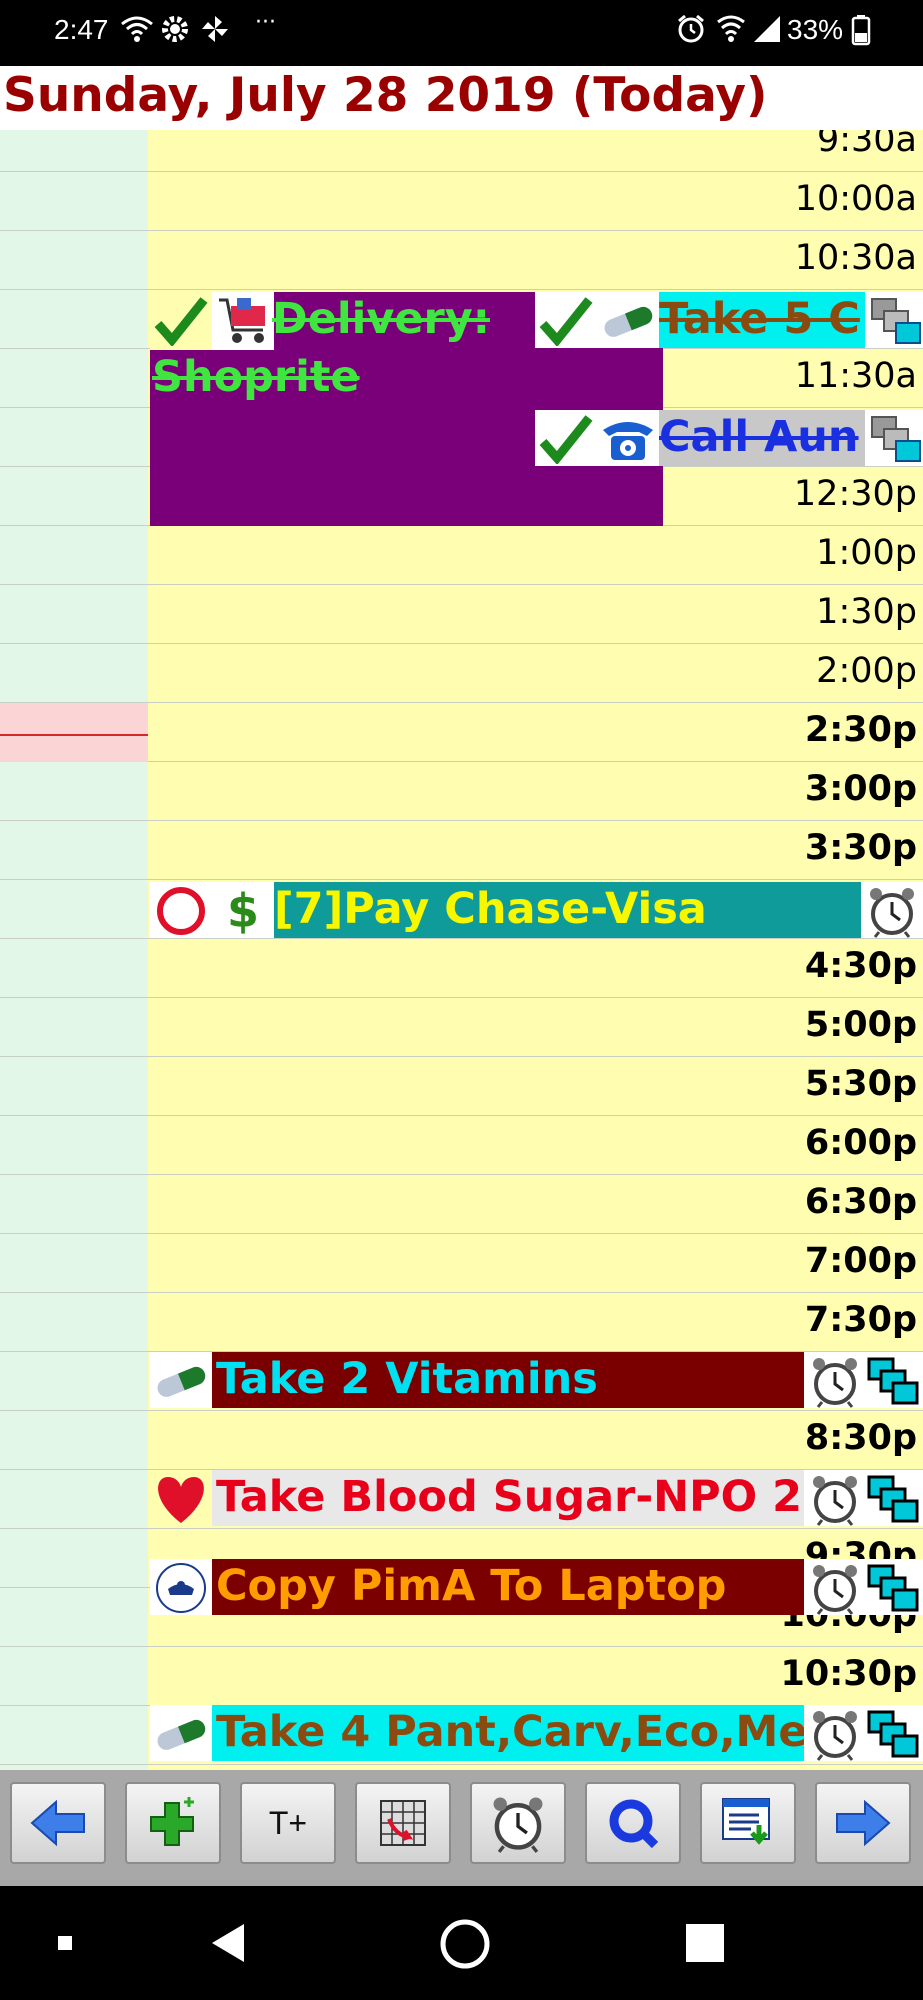 This screenshot has width=923, height=2000. What do you see at coordinates (518, 1823) in the screenshot?
I see `alarms-button` at bounding box center [518, 1823].